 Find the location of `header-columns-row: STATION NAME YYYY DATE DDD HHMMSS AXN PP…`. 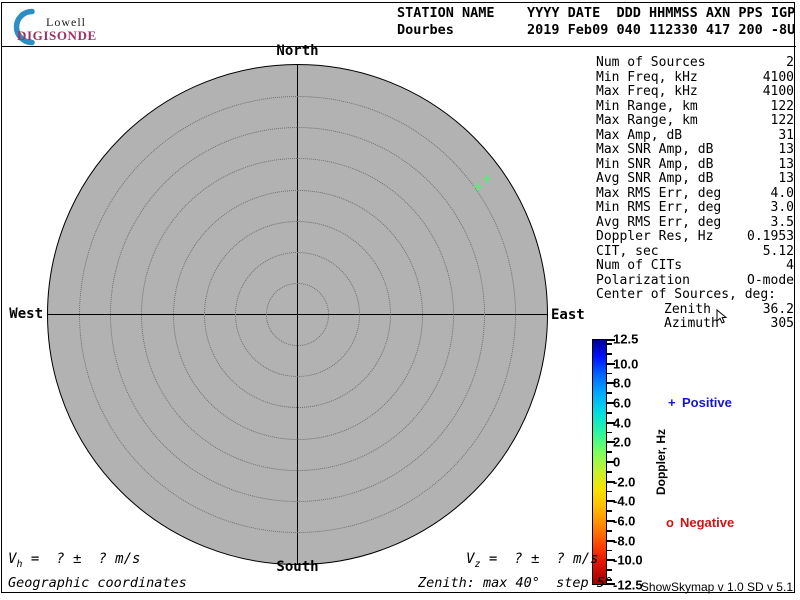

header-columns-row: STATION NAME YYYY DATE DDD HHMMSS AXN PP… is located at coordinates (596, 13).